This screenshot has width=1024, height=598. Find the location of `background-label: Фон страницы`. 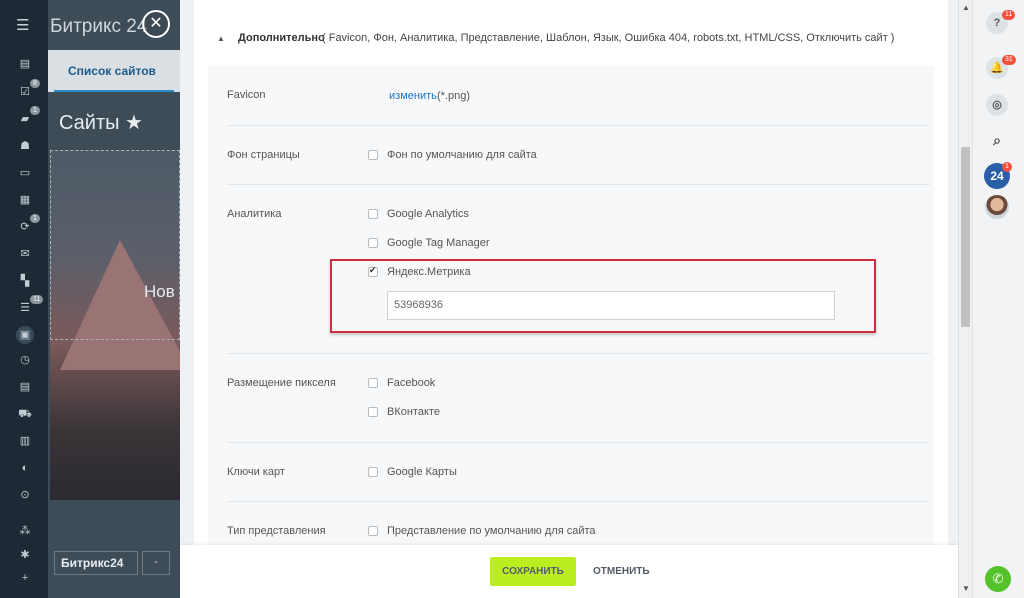

background-label: Фон страницы is located at coordinates (263, 155).